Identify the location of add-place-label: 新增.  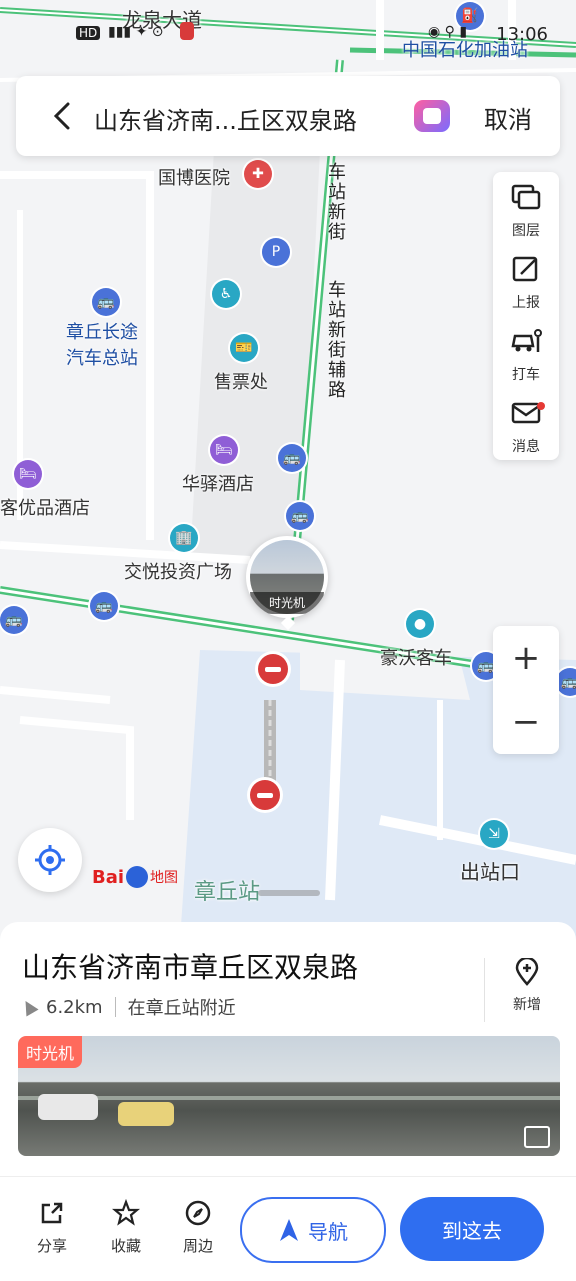
(527, 1005).